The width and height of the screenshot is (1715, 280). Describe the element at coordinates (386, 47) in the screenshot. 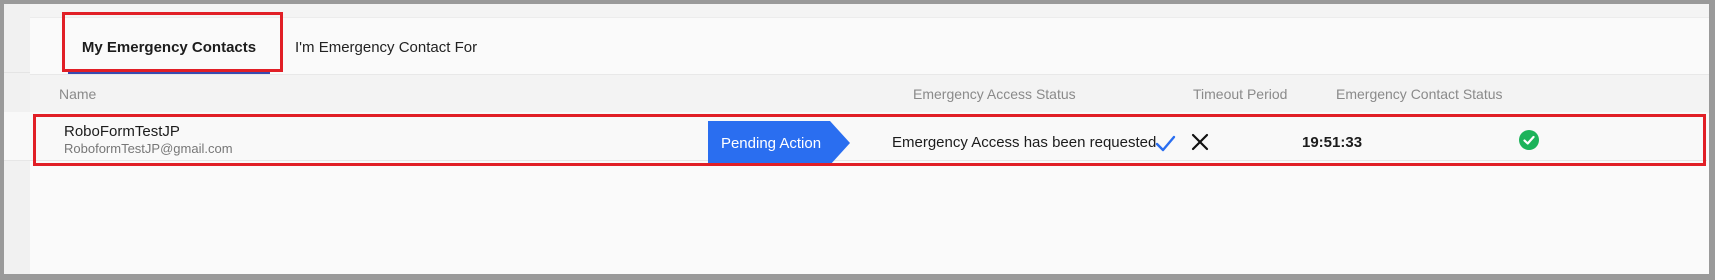

I see `tab-label: I'm Emergency Contact For` at that location.